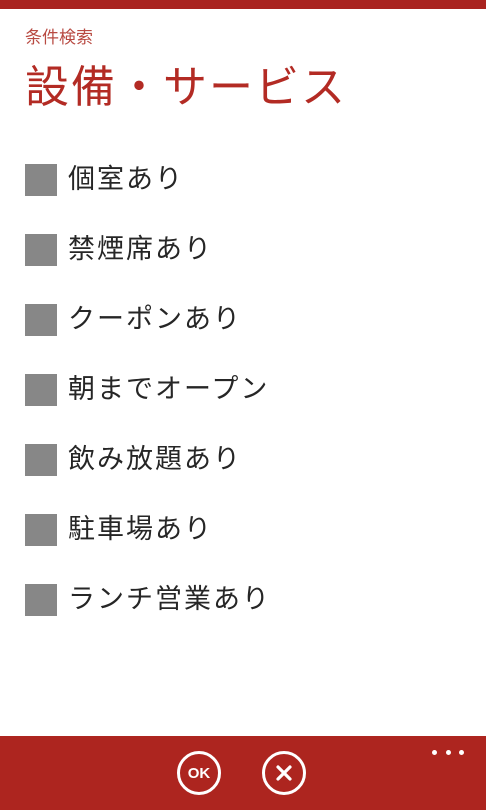  I want to click on option-coupon: クーポンあり, so click(133, 320).